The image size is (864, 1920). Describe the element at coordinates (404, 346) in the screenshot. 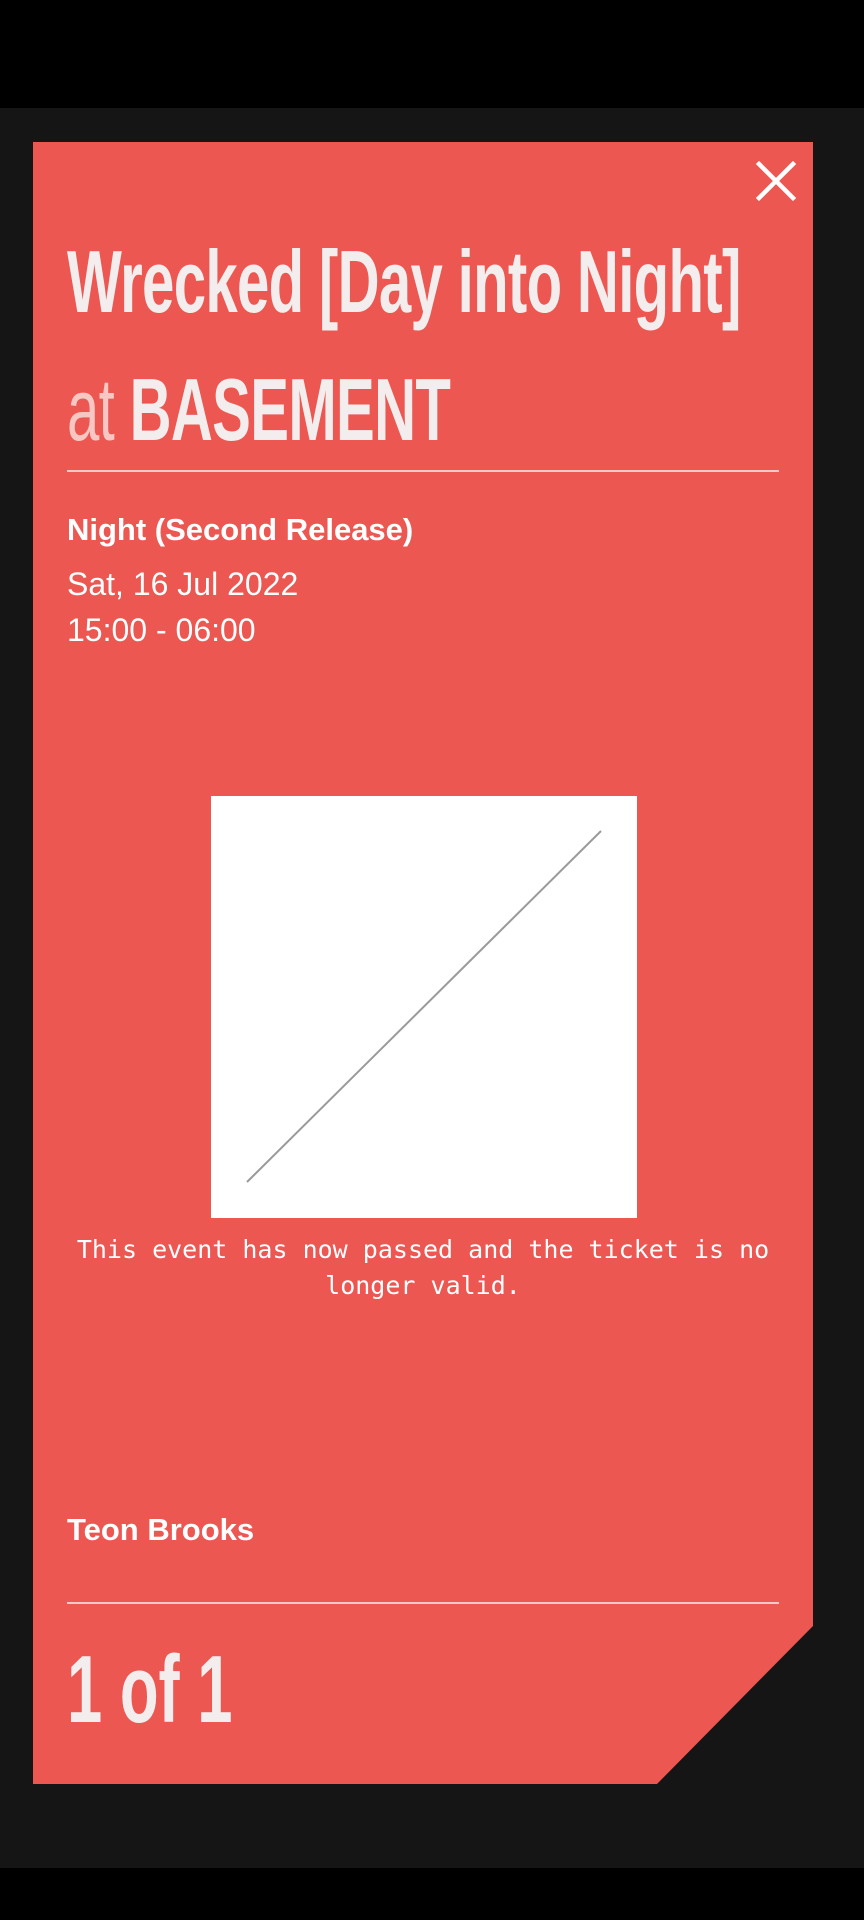

I see `event-title: Wrecked [Day into Night] at BASEMENT` at that location.